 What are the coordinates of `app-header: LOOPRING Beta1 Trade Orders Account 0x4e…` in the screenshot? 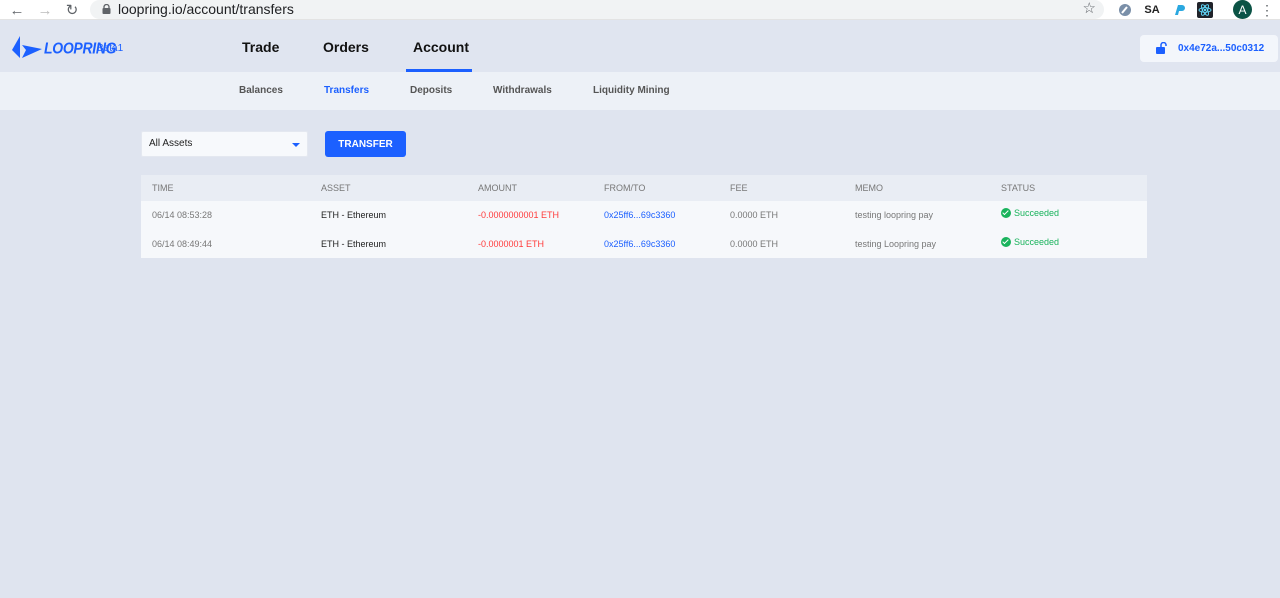 It's located at (640, 46).